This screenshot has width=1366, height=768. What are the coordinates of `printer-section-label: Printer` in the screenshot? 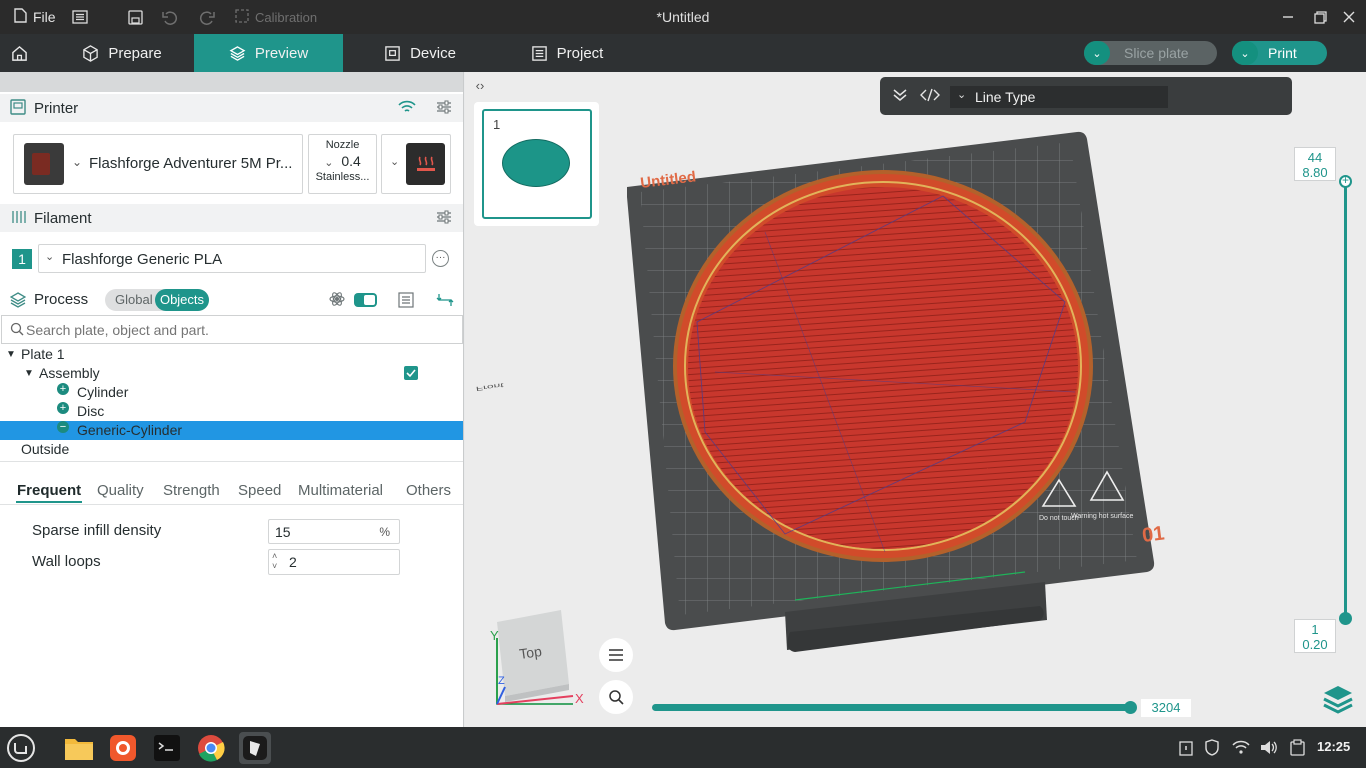 It's located at (56, 108).